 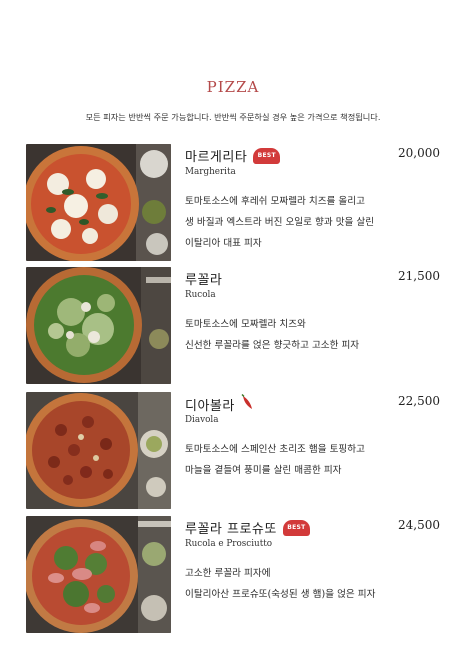 I want to click on item-name: 마르게리타 BEST, so click(x=233, y=155).